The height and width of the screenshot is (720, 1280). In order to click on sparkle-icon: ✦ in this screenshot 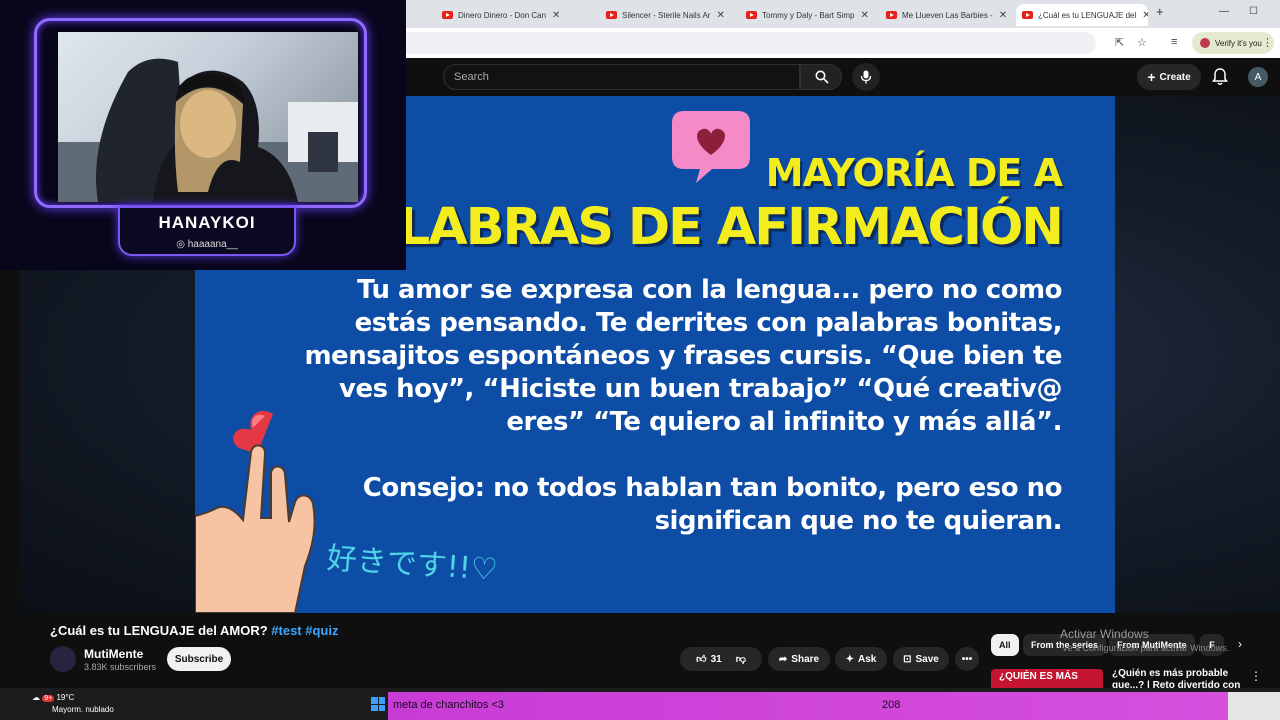, I will do `click(850, 659)`.